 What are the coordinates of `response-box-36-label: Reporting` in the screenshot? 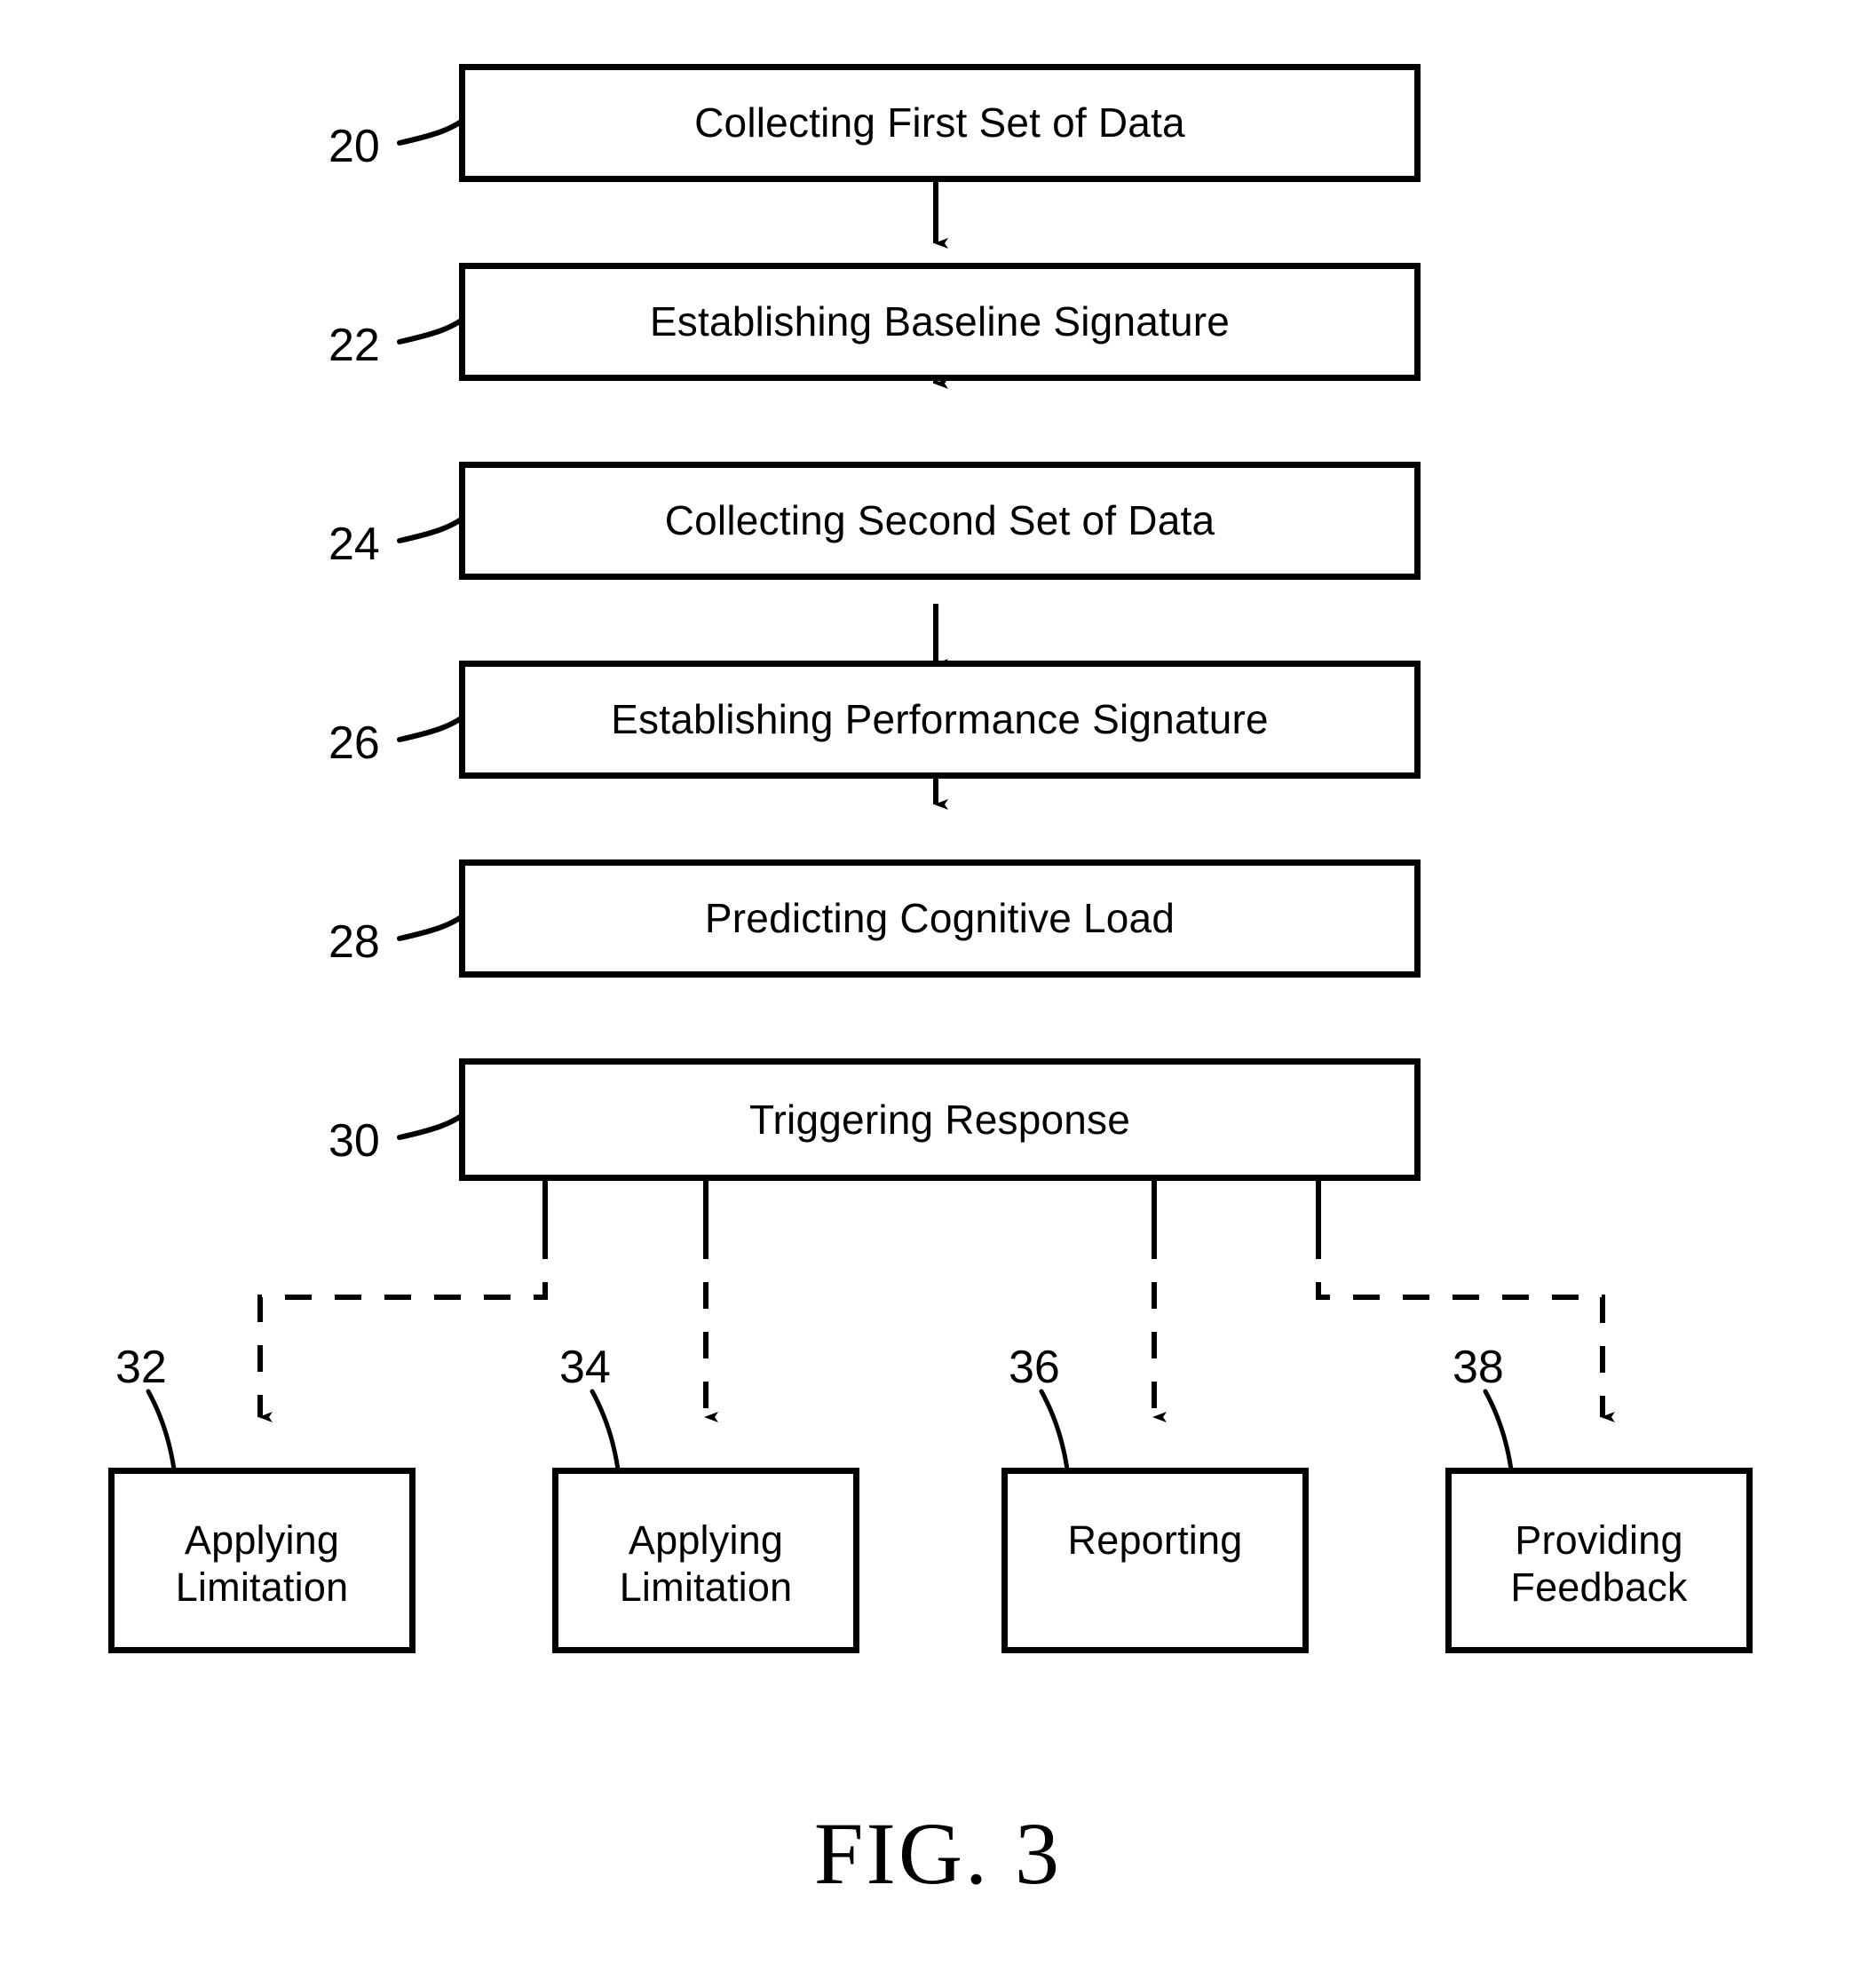 It's located at (1155, 1540).